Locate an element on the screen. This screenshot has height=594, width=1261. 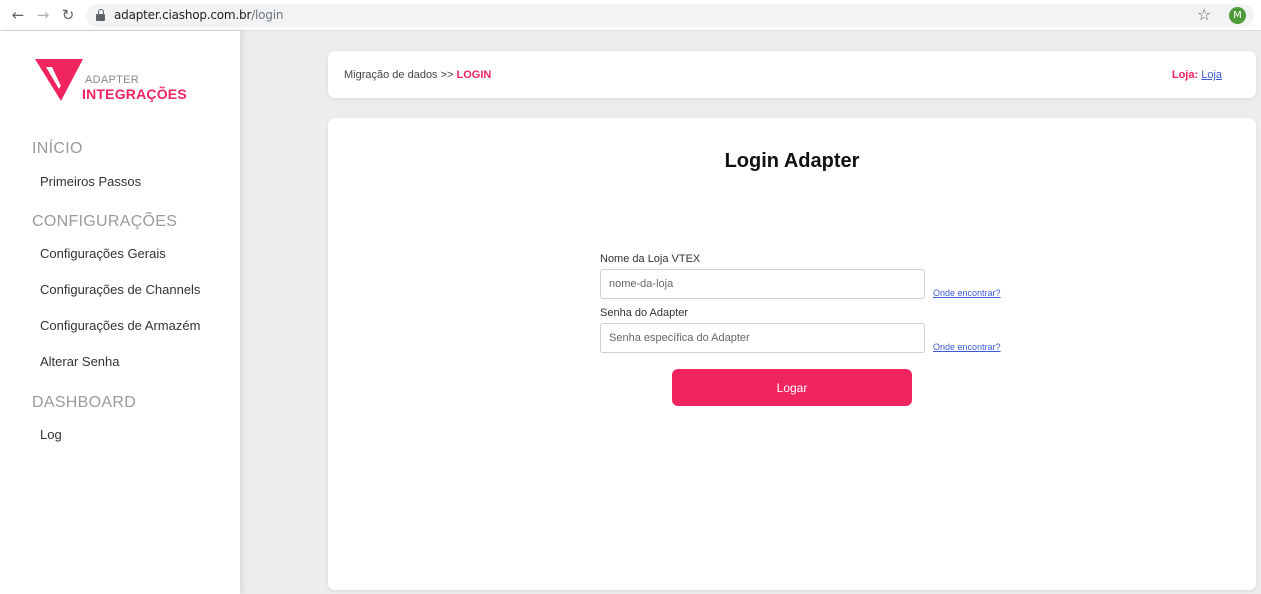
store-indicator: Loja is located at coordinates (1197, 75).